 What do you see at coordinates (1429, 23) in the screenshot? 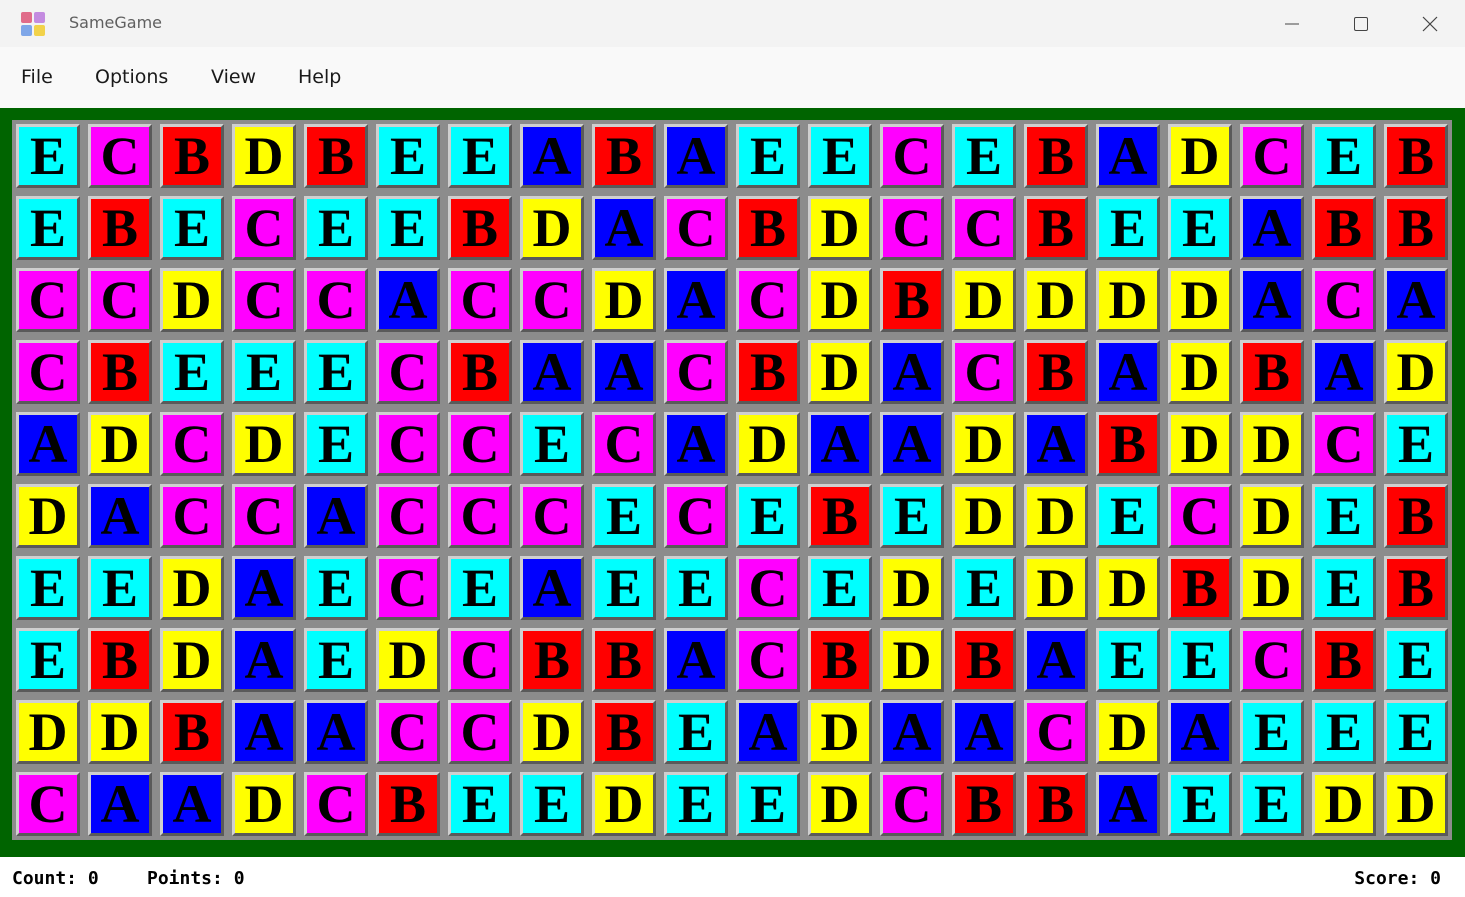
I see `close-button` at bounding box center [1429, 23].